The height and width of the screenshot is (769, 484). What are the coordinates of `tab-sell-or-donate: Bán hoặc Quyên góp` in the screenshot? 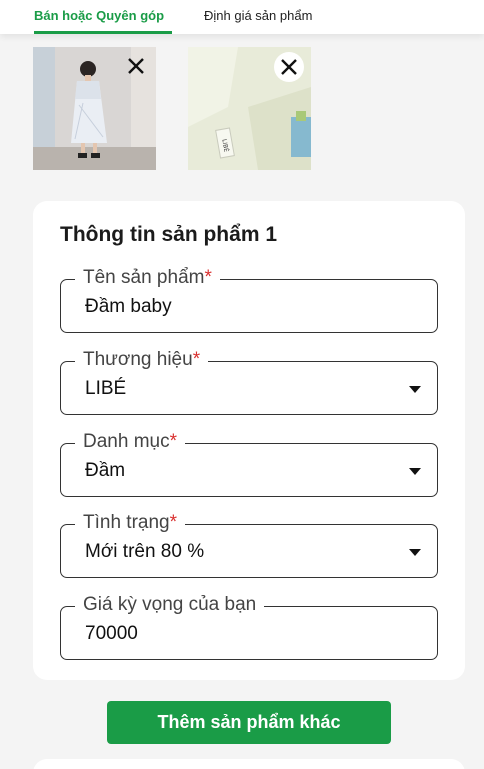 It's located at (99, 15).